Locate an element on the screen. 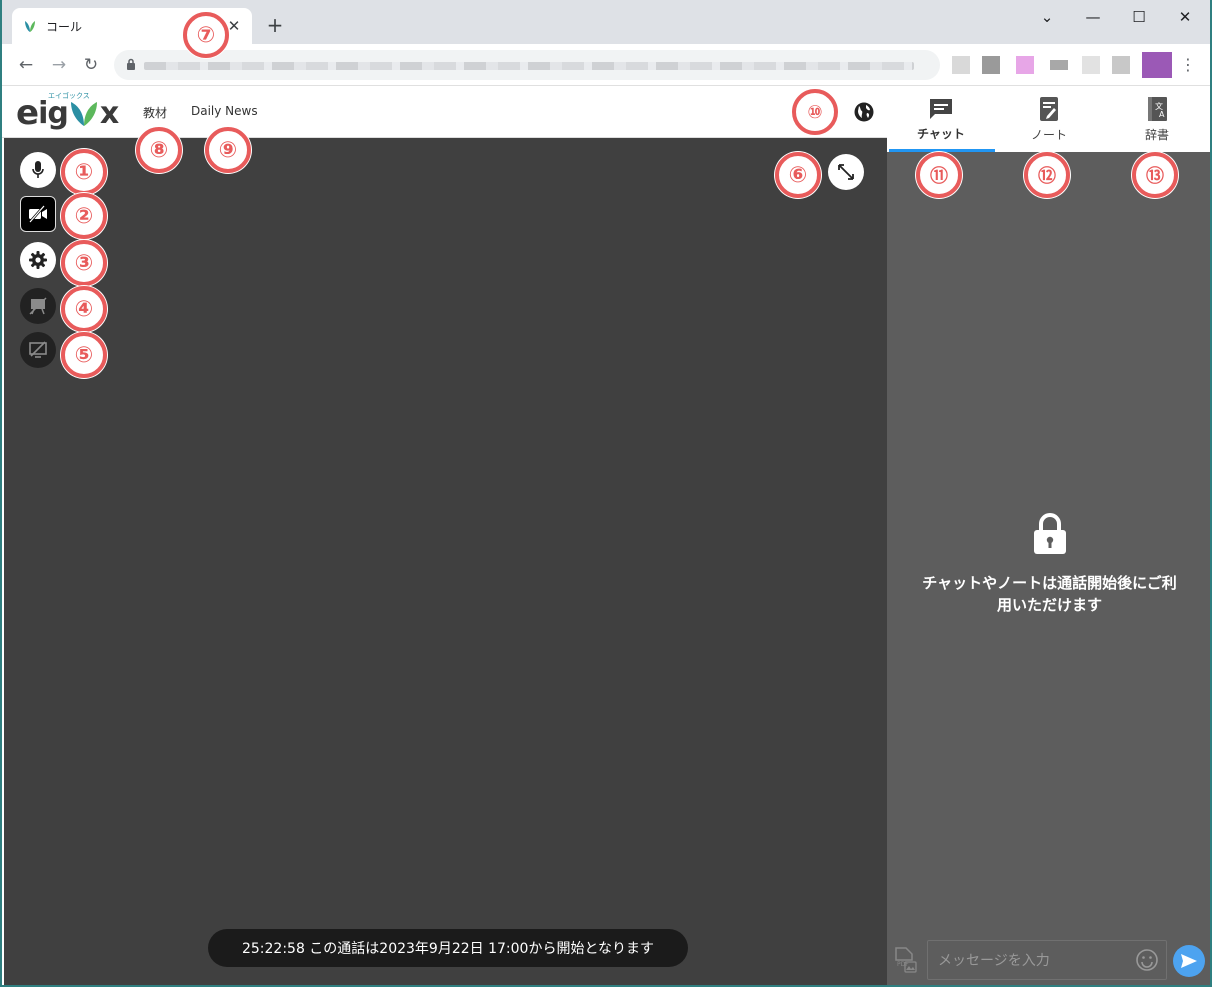 The image size is (1212, 987). chat-icon is located at coordinates (941, 109).